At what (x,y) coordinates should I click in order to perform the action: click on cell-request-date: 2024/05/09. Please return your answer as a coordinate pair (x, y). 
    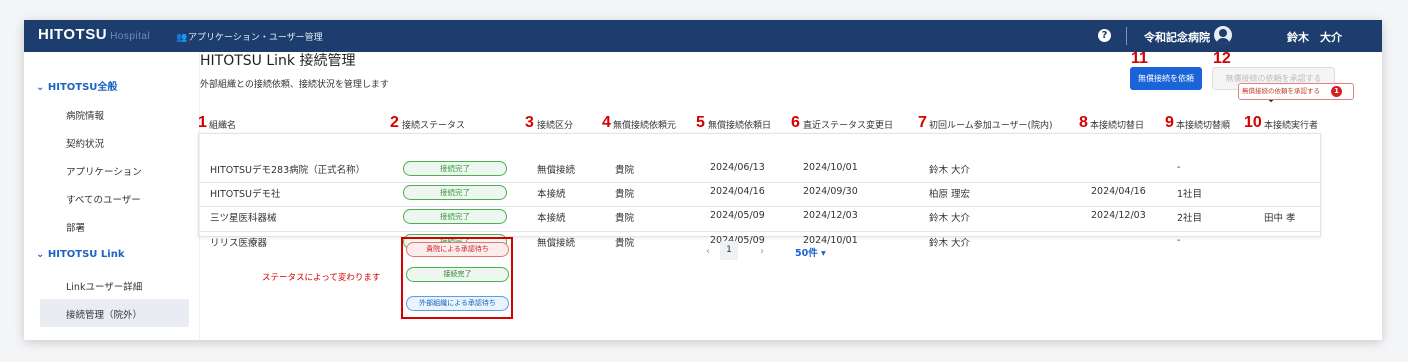
    Looking at the image, I should click on (737, 215).